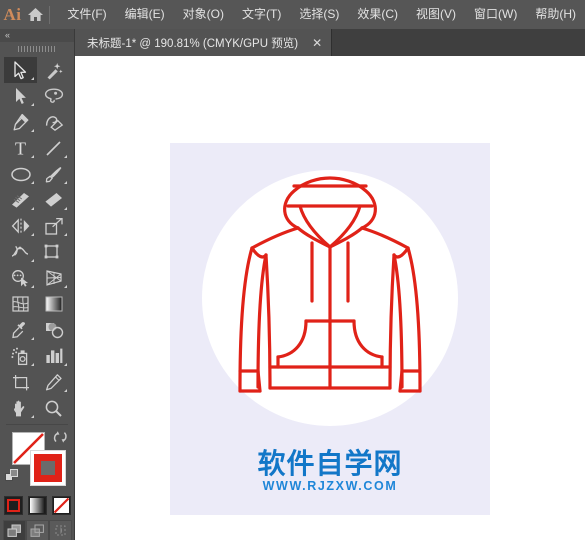 The width and height of the screenshot is (585, 540). What do you see at coordinates (53, 252) in the screenshot?
I see `free-transform-tool` at bounding box center [53, 252].